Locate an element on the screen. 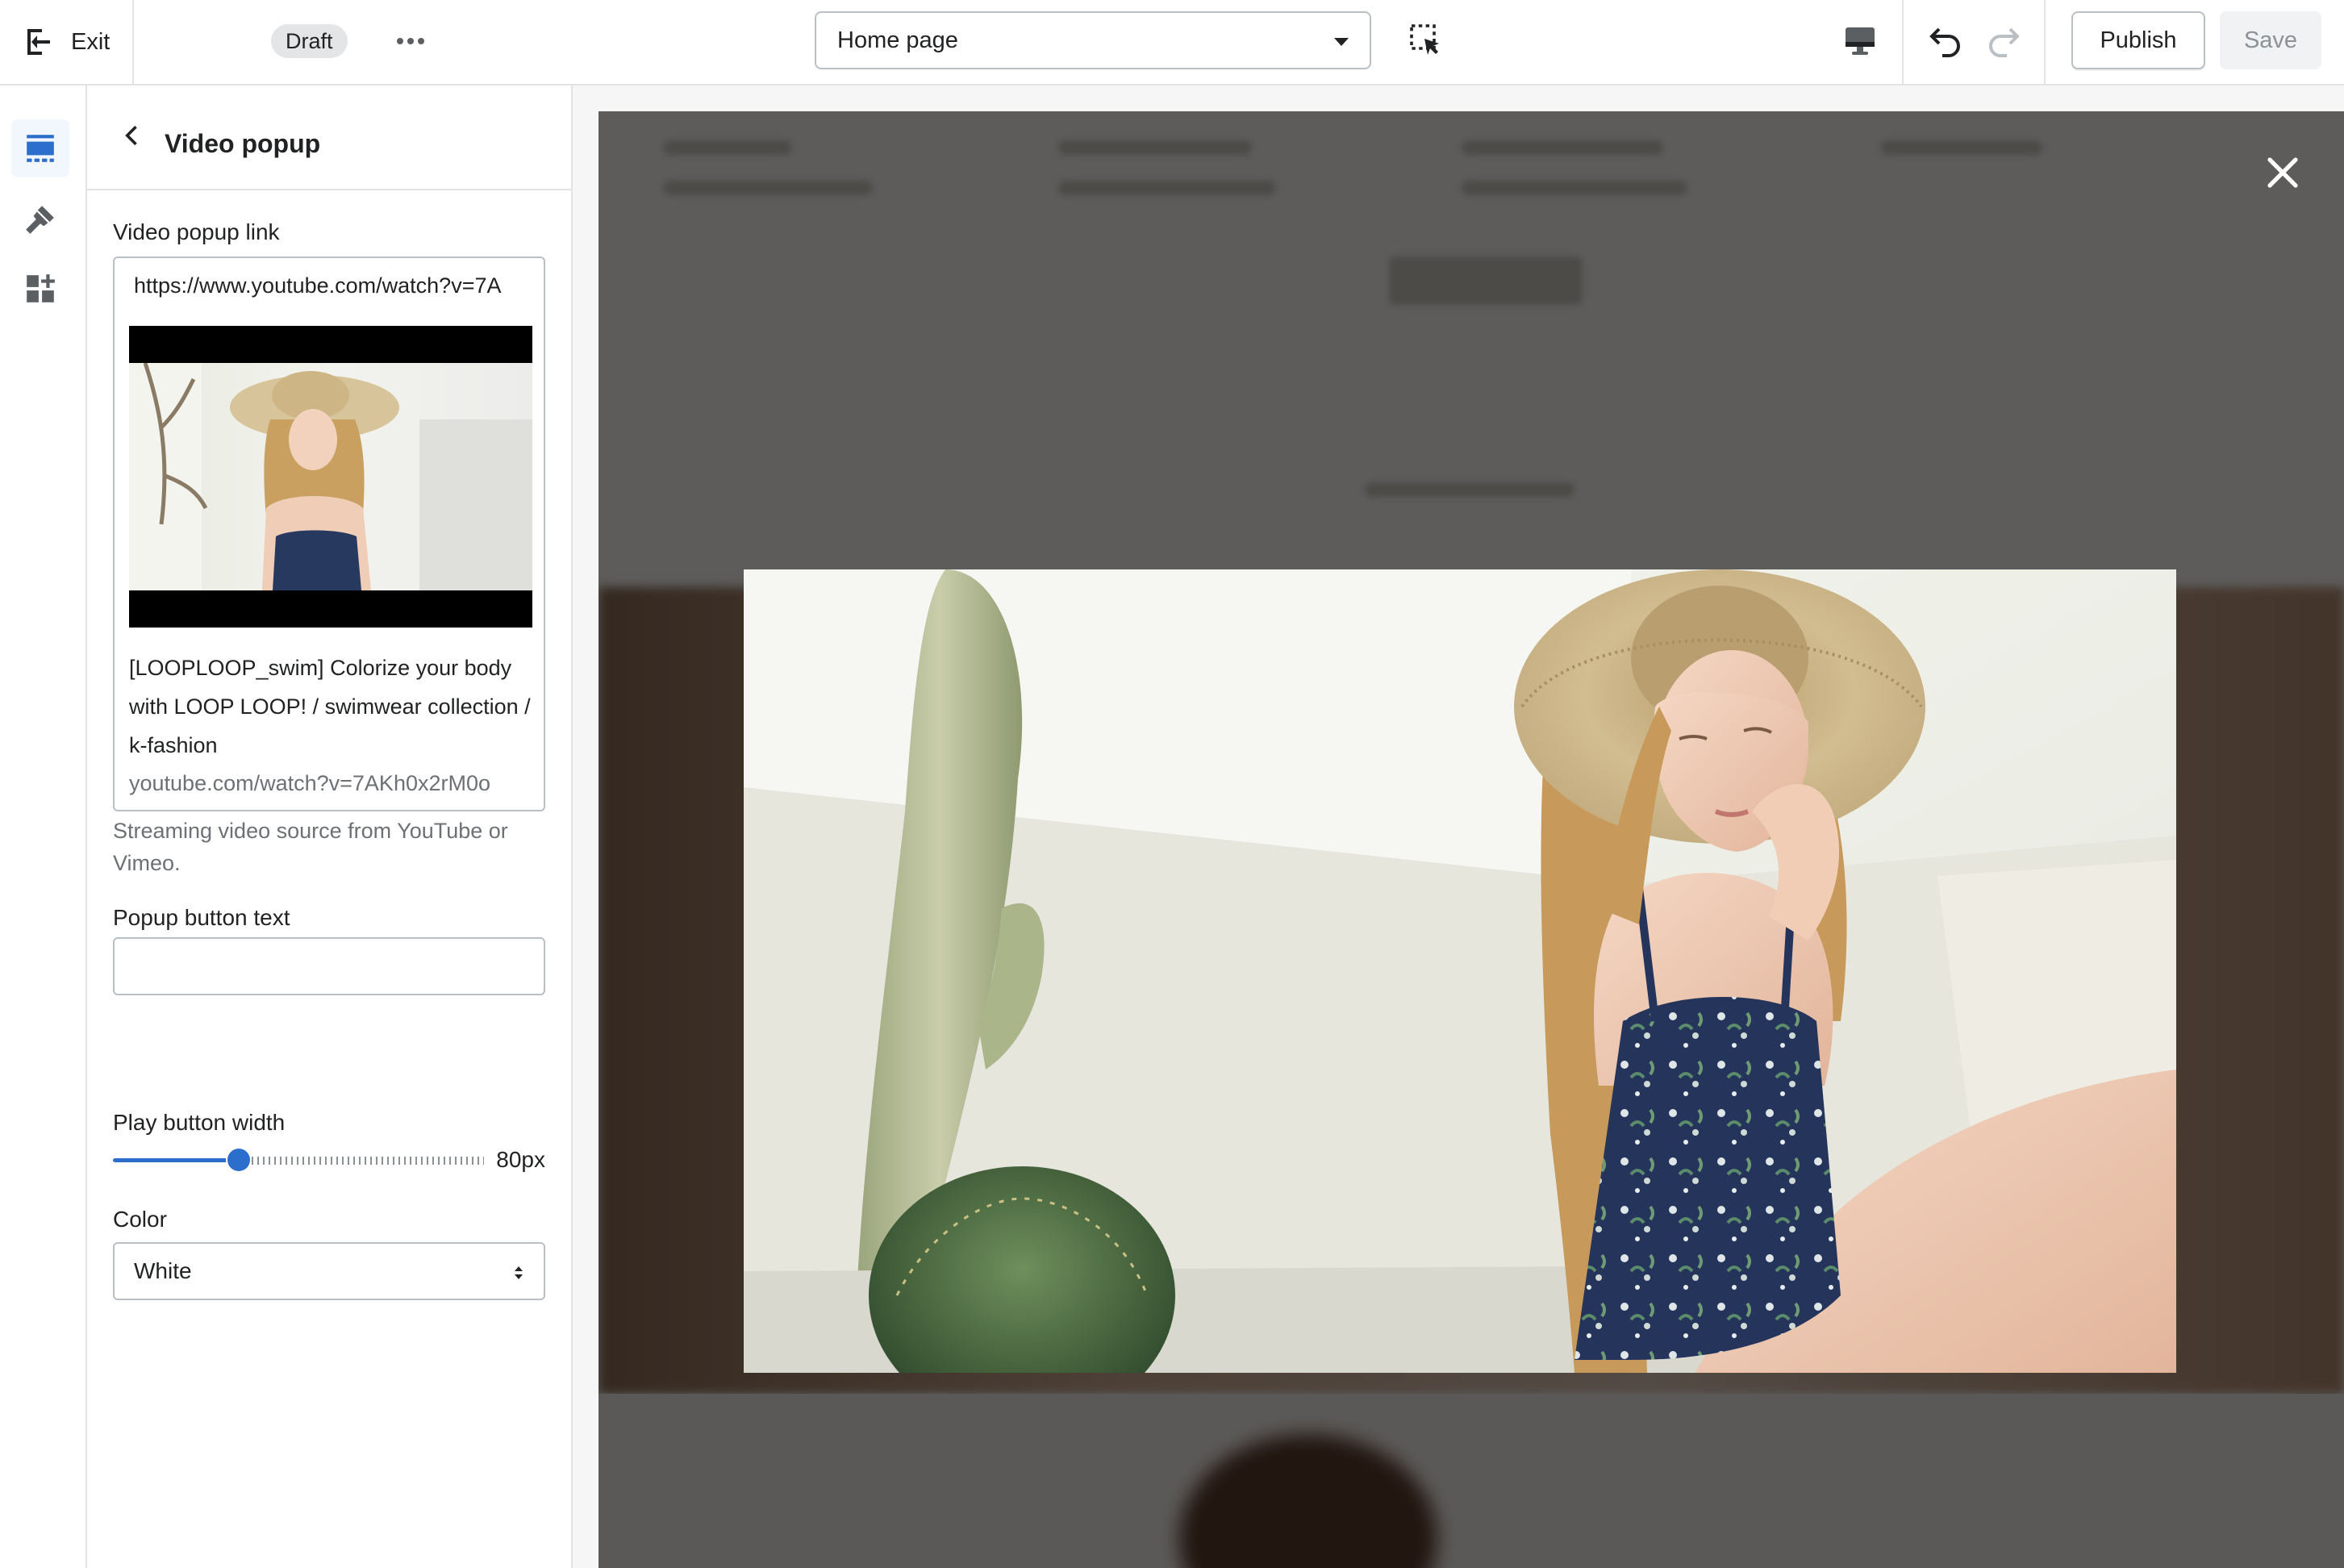 The width and height of the screenshot is (2344, 1568). panel-header: Video popup is located at coordinates (329, 137).